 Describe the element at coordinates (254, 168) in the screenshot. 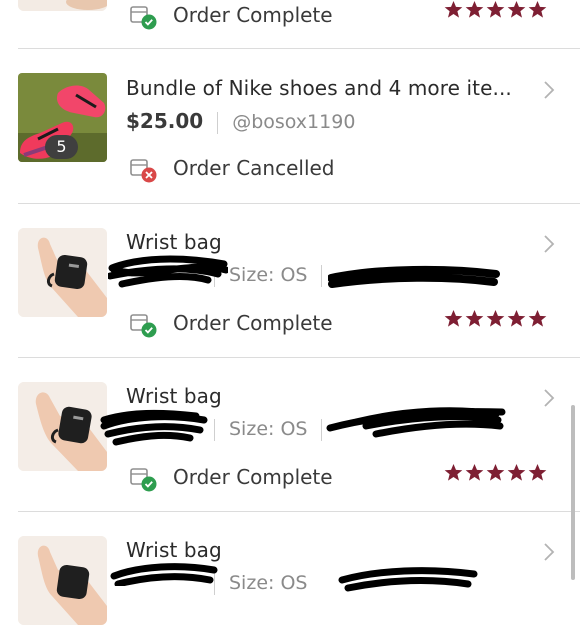

I see `order-status-text: Order Cancelled` at that location.